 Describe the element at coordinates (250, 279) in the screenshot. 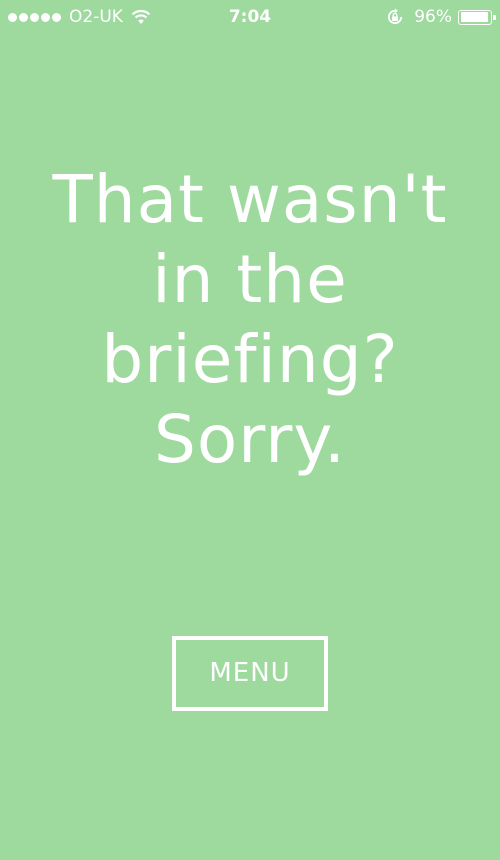

I see `message-line: in the` at that location.